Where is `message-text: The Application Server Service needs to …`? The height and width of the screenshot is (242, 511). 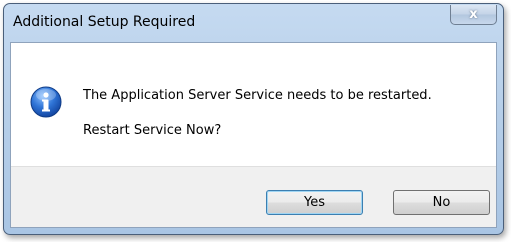
message-text: The Application Server Service needs to … is located at coordinates (257, 95).